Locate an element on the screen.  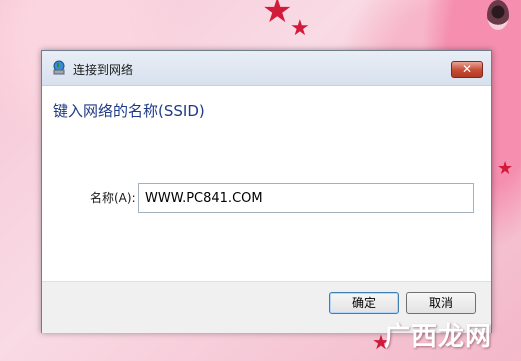
cancel-button: 取消 is located at coordinates (441, 303).